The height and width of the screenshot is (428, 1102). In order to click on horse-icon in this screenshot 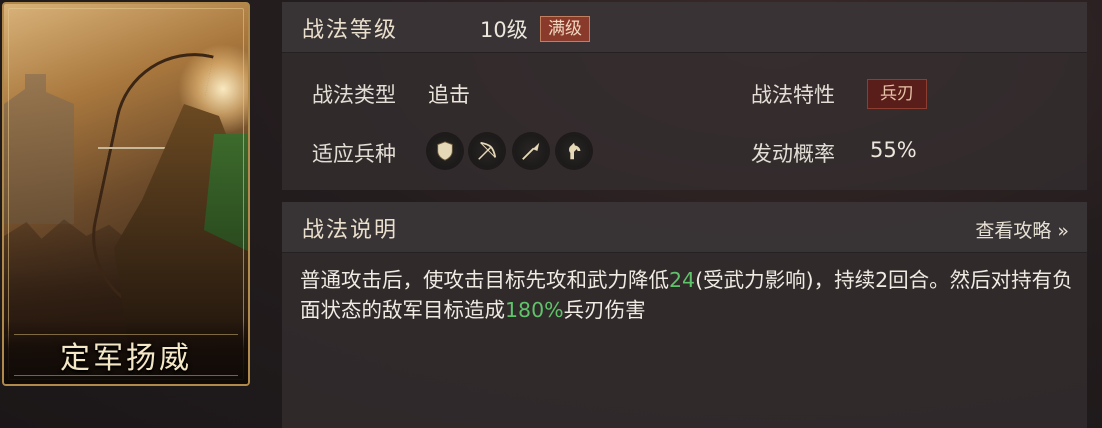, I will do `click(574, 151)`.